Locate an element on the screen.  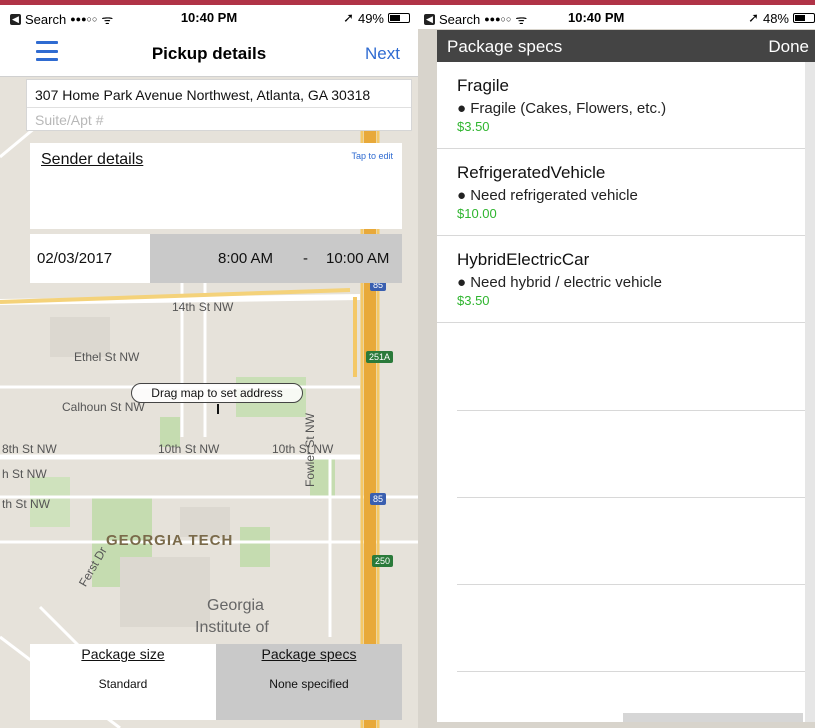
next-button: Next is located at coordinates (382, 54).